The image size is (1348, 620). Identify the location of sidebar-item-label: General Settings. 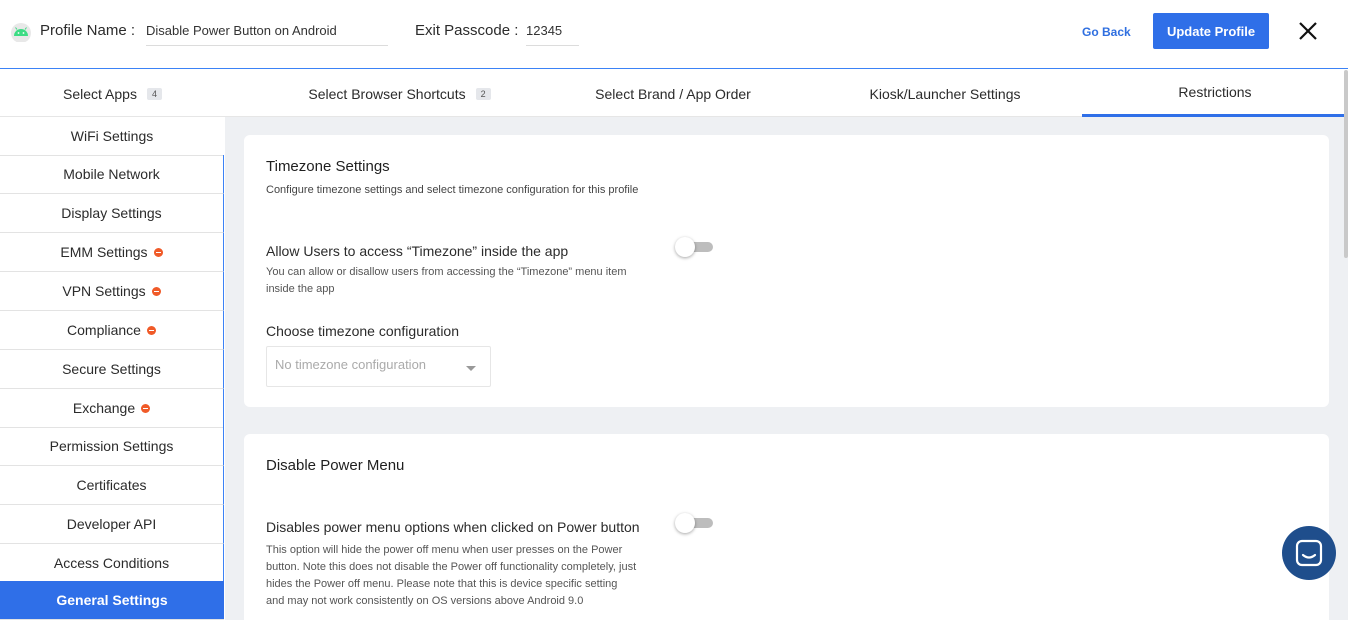
(112, 600).